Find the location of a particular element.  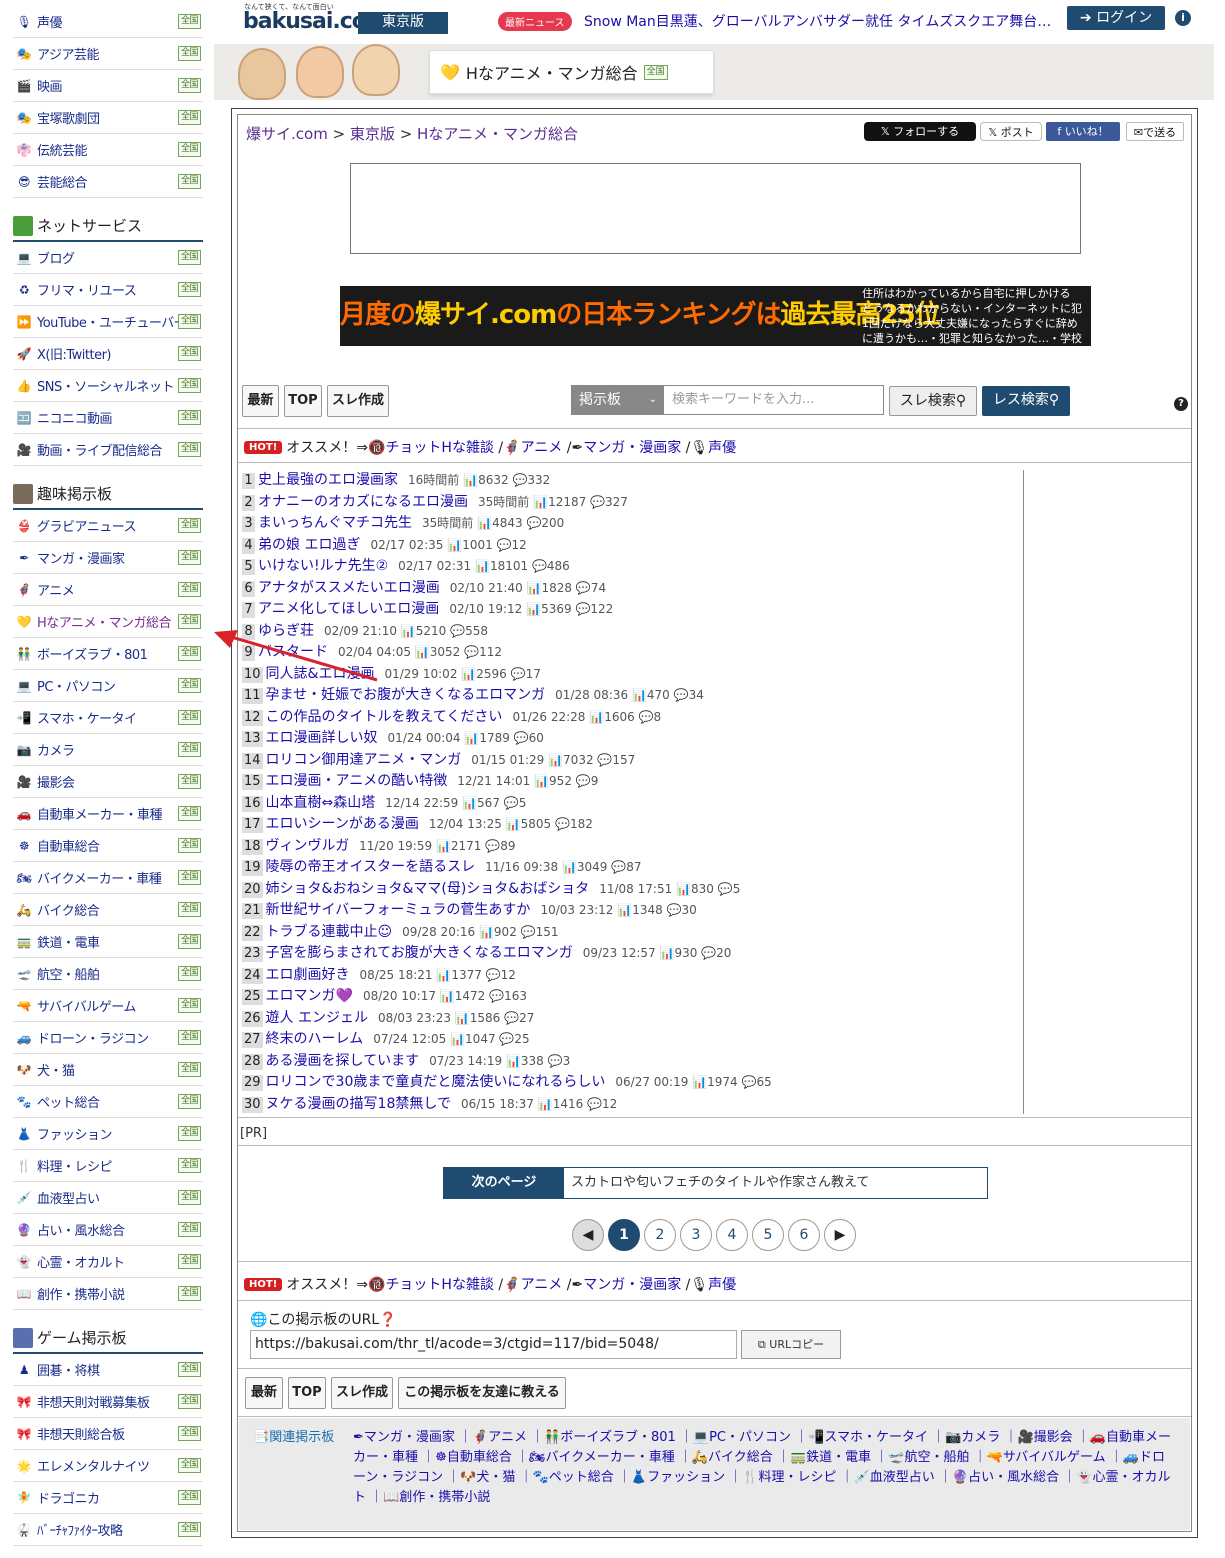

sidebar-item: 🚙 ドローン・ラジコン 全国 is located at coordinates (108, 1038).